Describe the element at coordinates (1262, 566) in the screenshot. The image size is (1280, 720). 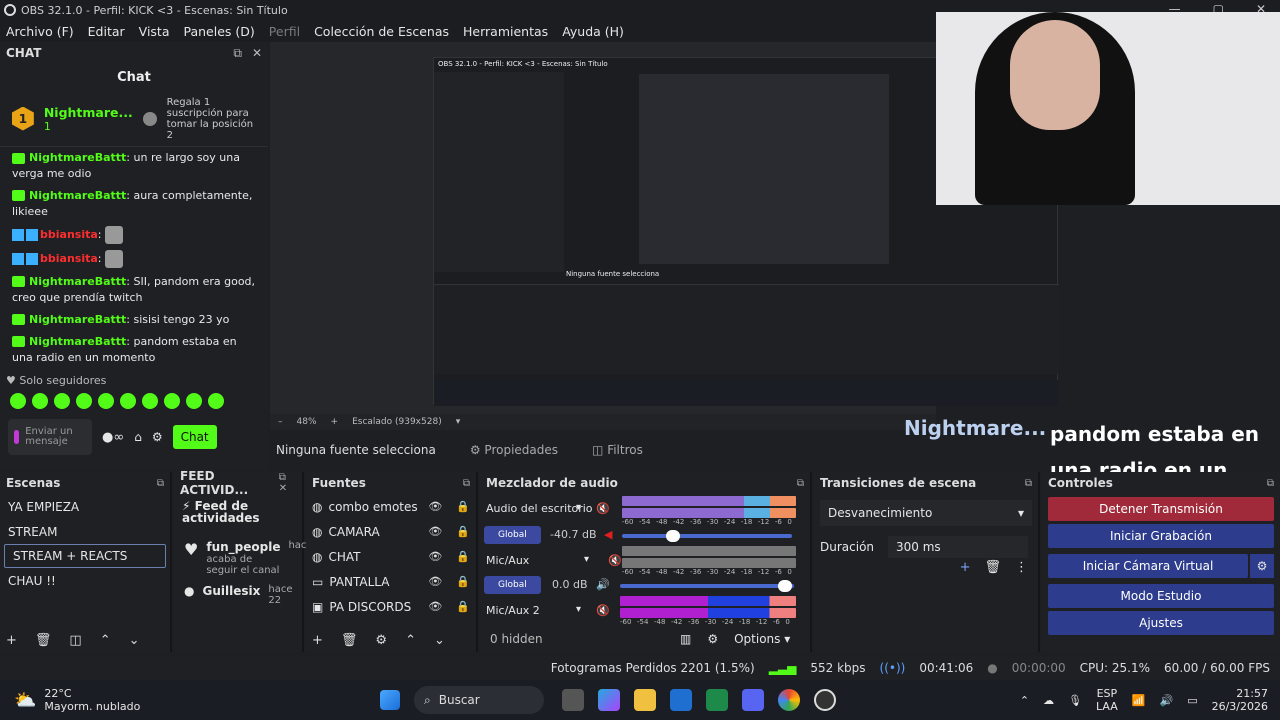
I see `virtual-camera-settings-icon: ⚙` at that location.